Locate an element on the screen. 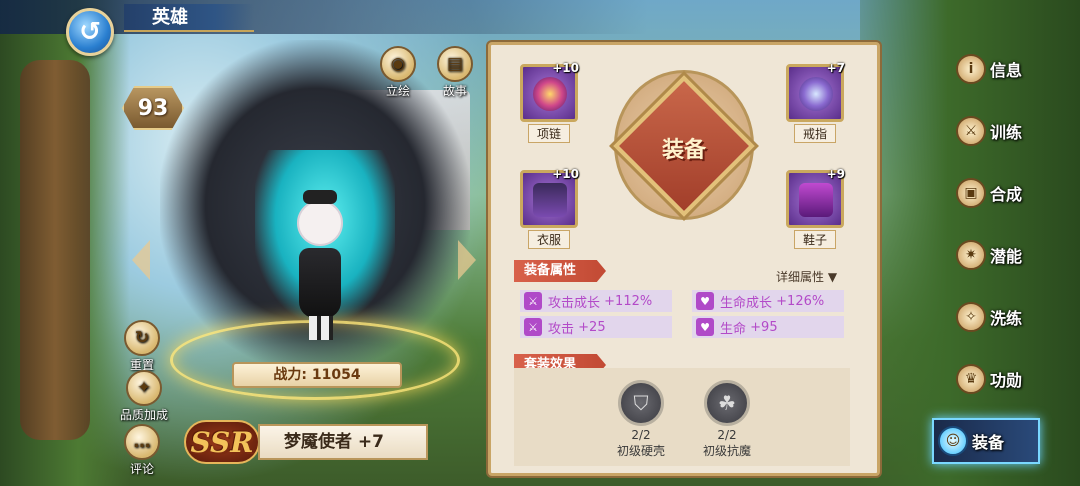  hero-legs is located at coordinates (321, 328).